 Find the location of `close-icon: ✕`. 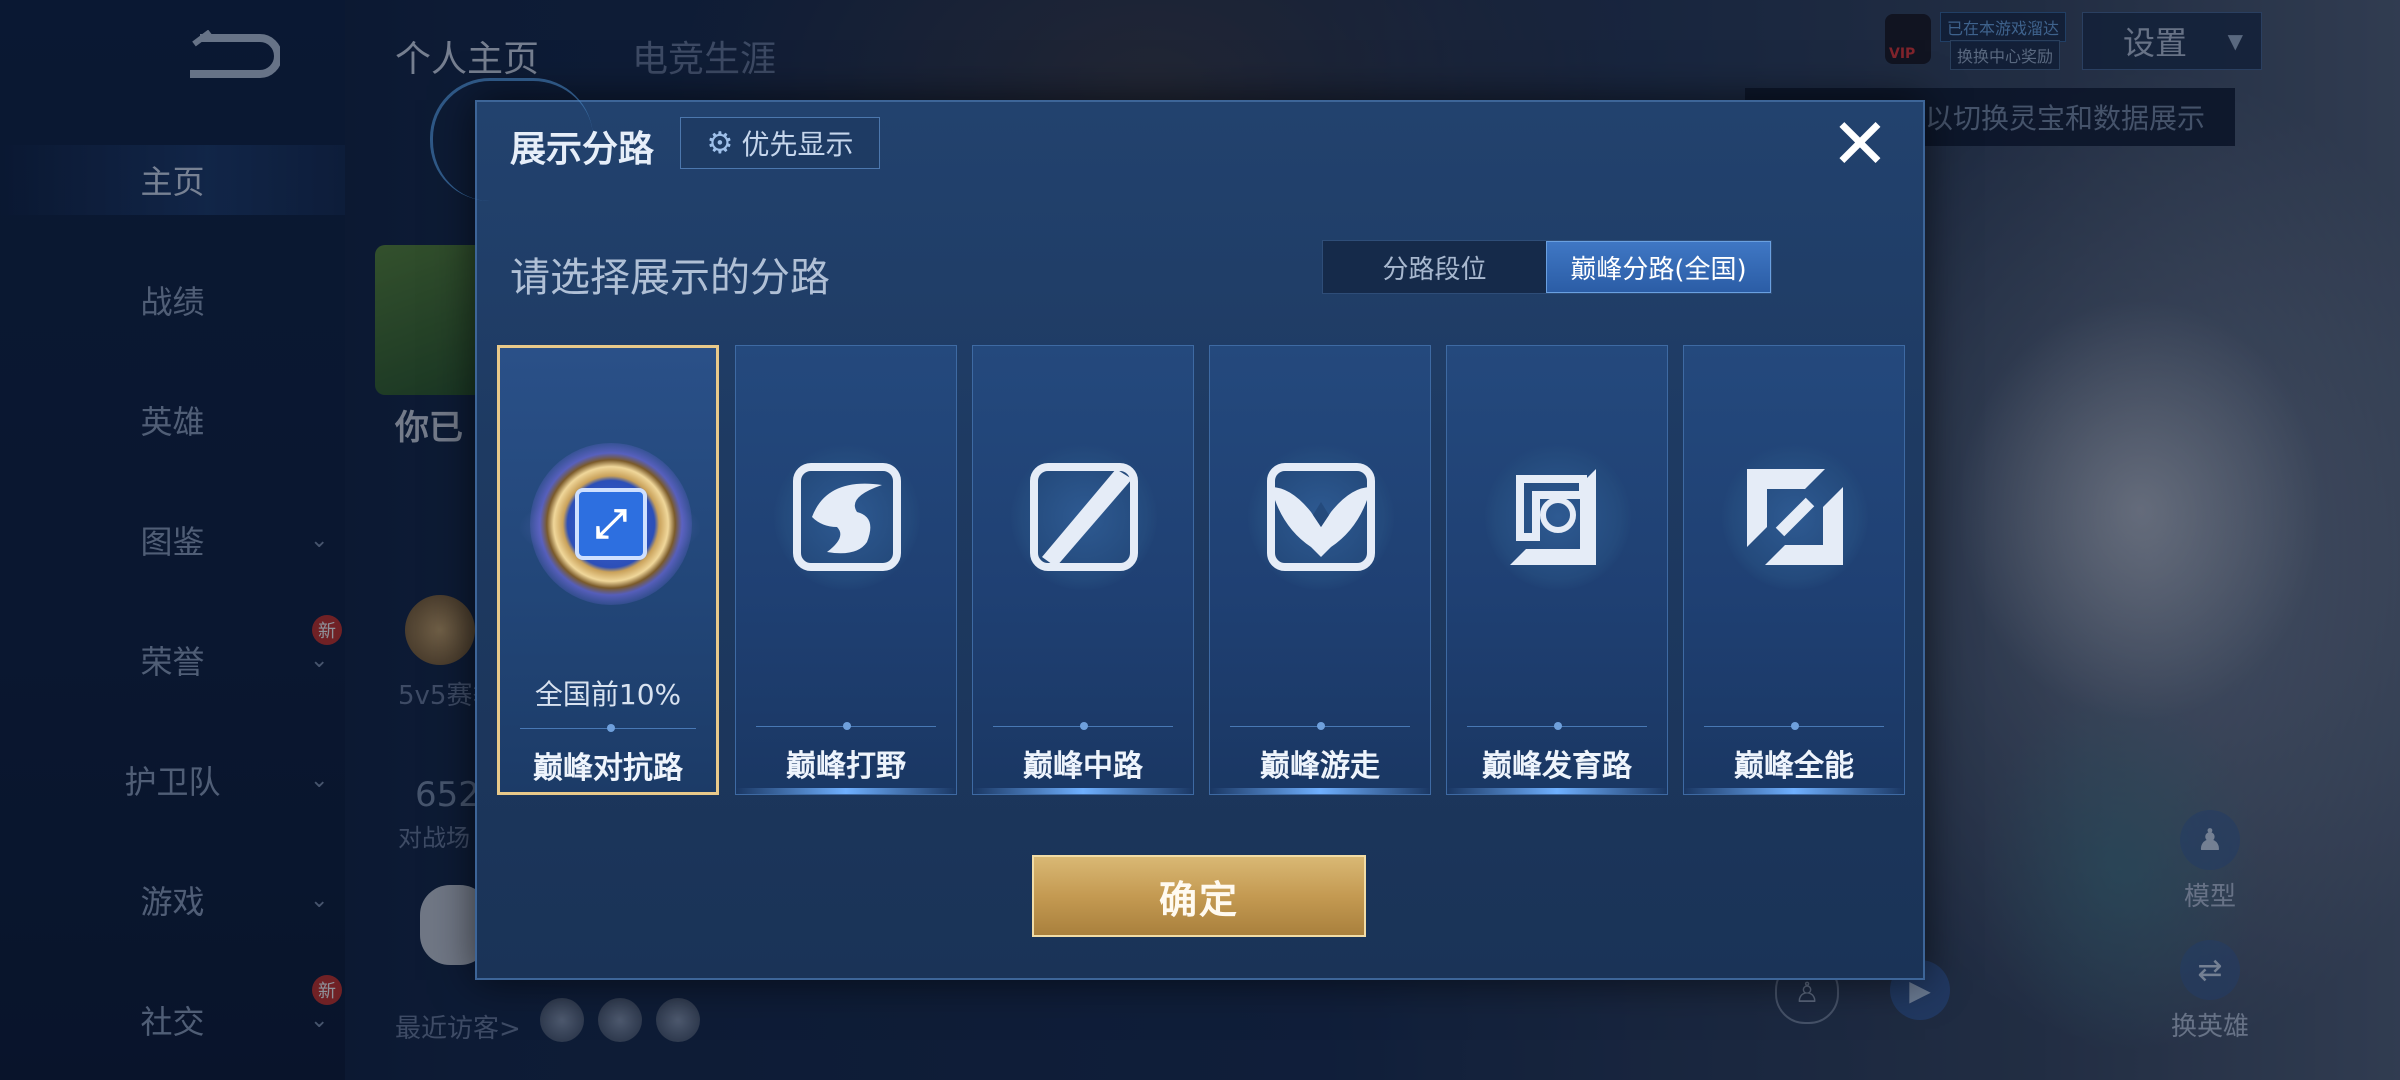

close-icon: ✕ is located at coordinates (1860, 144).